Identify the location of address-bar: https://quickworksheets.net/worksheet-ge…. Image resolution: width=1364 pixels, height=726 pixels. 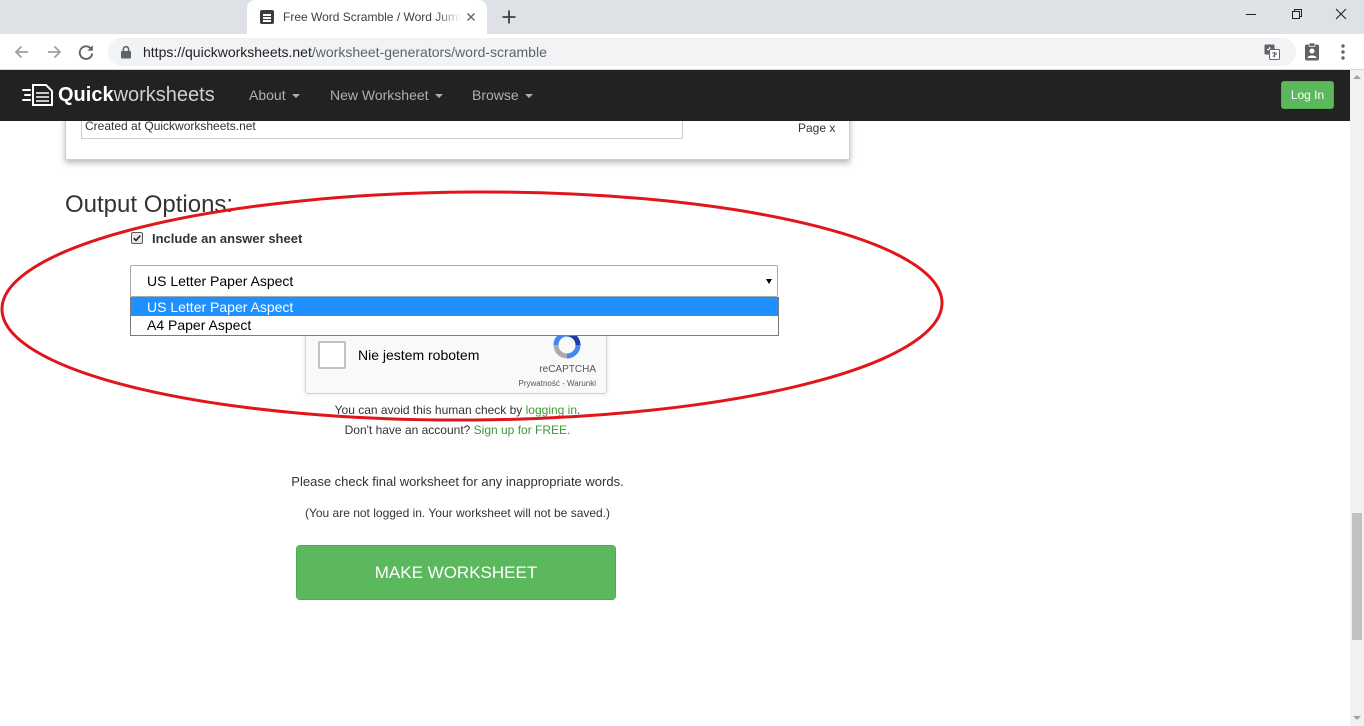
(702, 52).